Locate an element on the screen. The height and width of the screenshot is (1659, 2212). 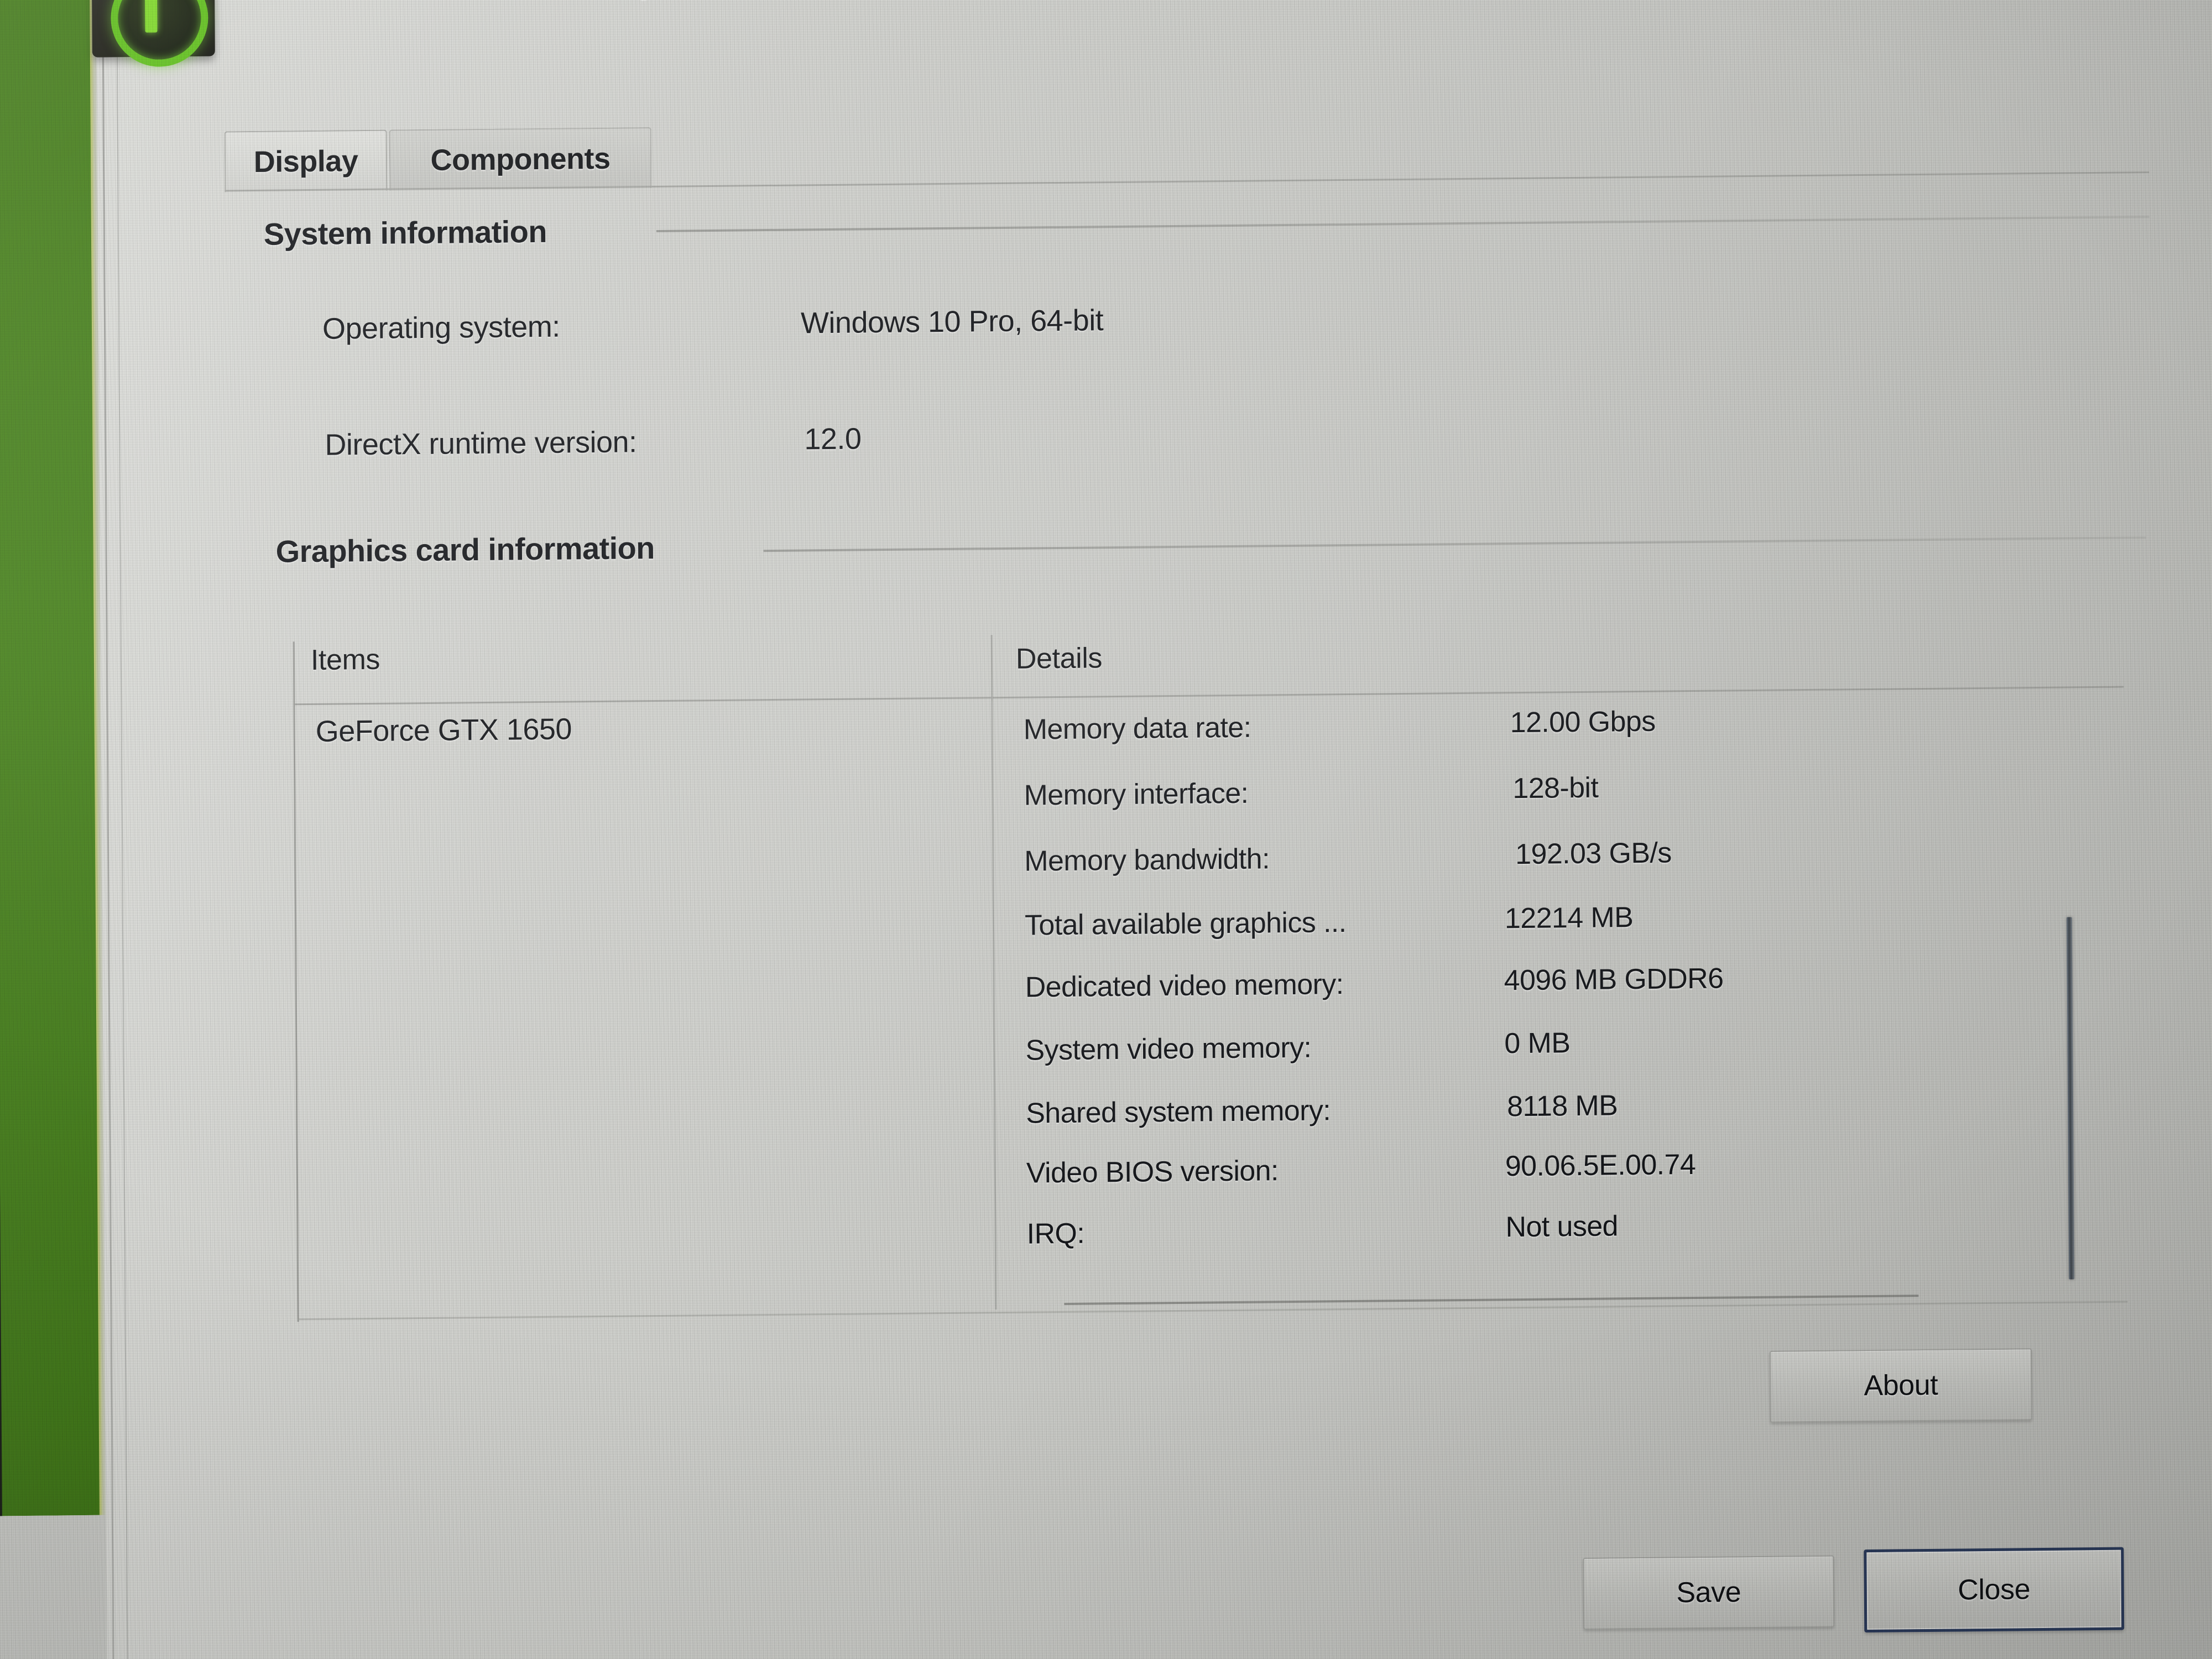
about-button: About is located at coordinates (1901, 1386).